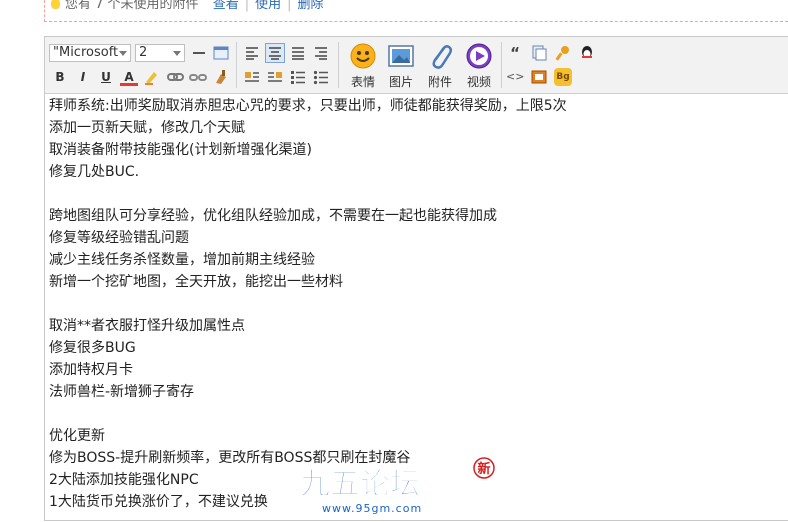  What do you see at coordinates (122, 392) in the screenshot?
I see `content-line: 法师兽栏-新增狮子寄存` at bounding box center [122, 392].